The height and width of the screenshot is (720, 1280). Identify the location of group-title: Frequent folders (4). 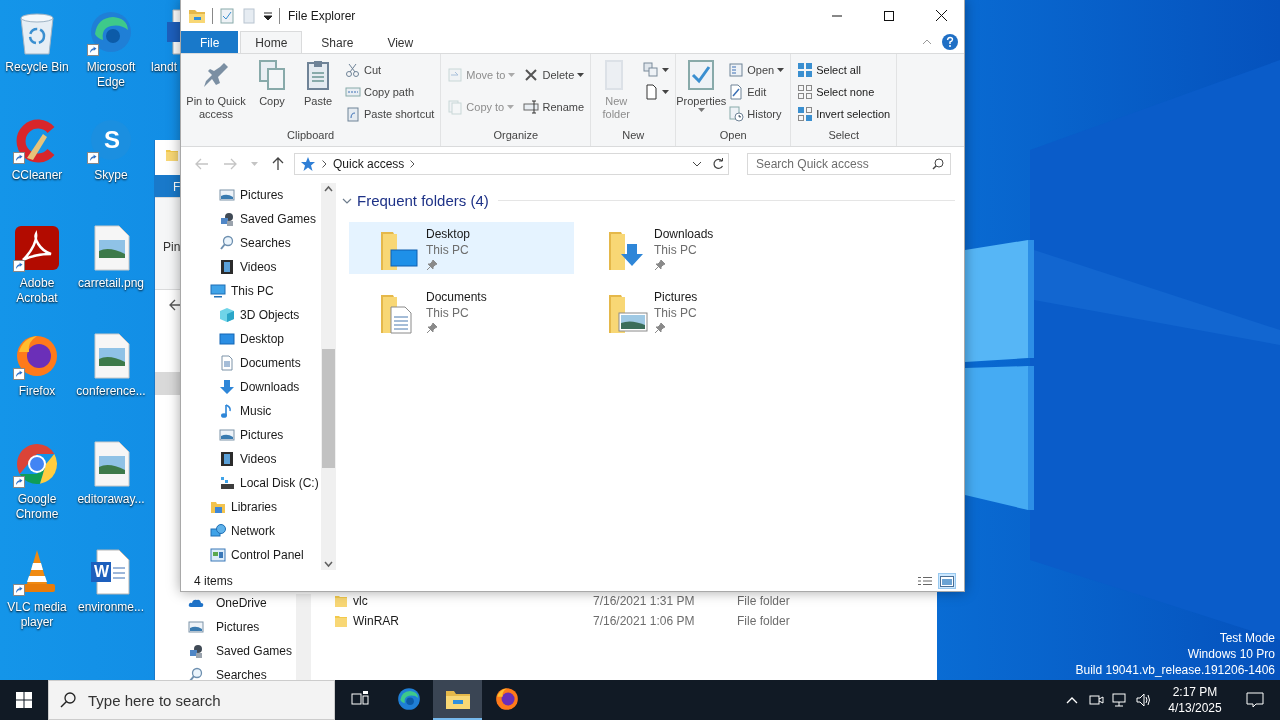
(423, 200).